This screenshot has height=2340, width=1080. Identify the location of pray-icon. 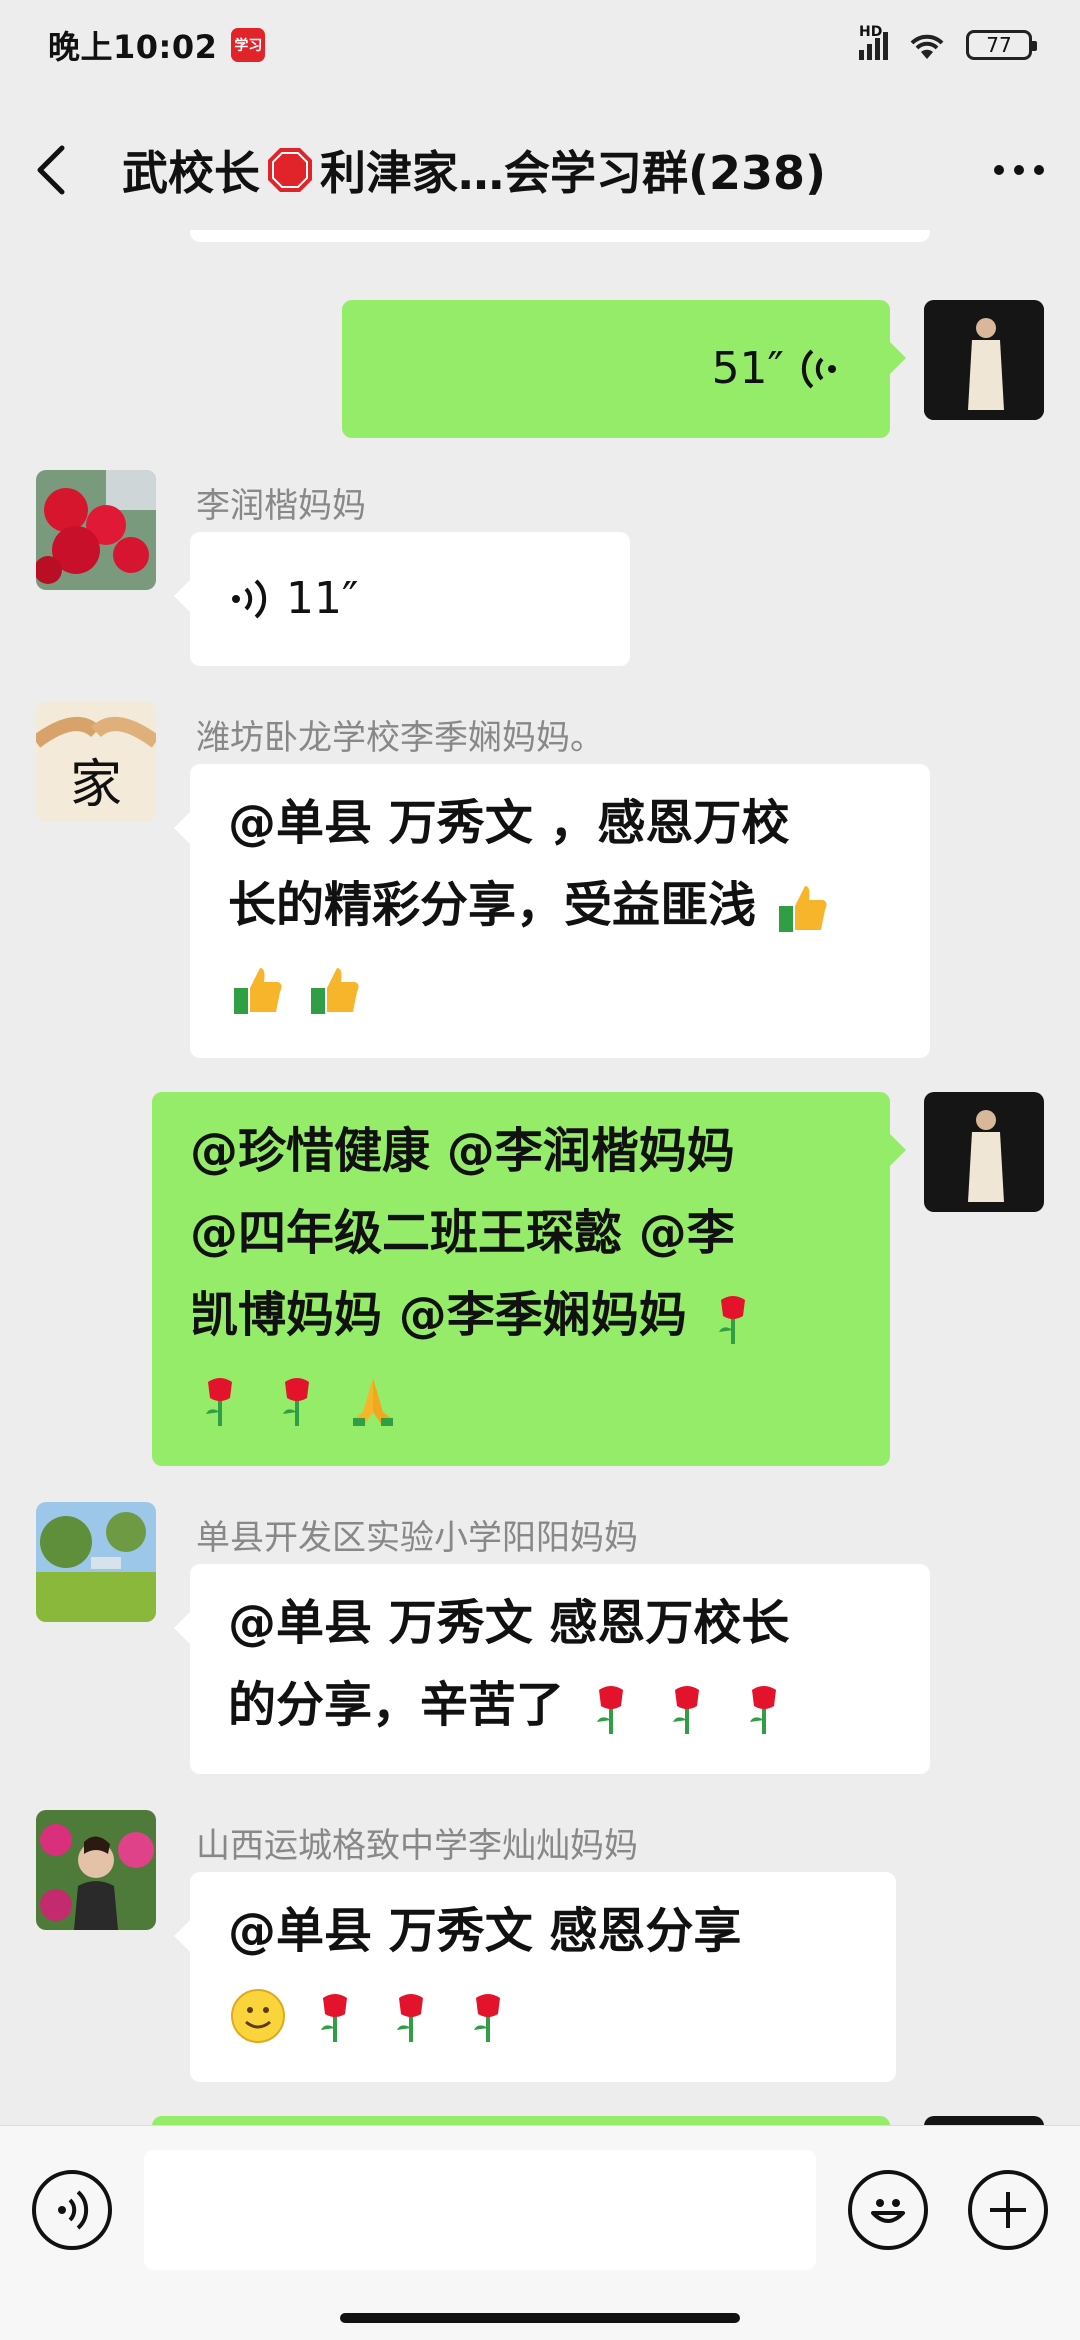
(373, 1402).